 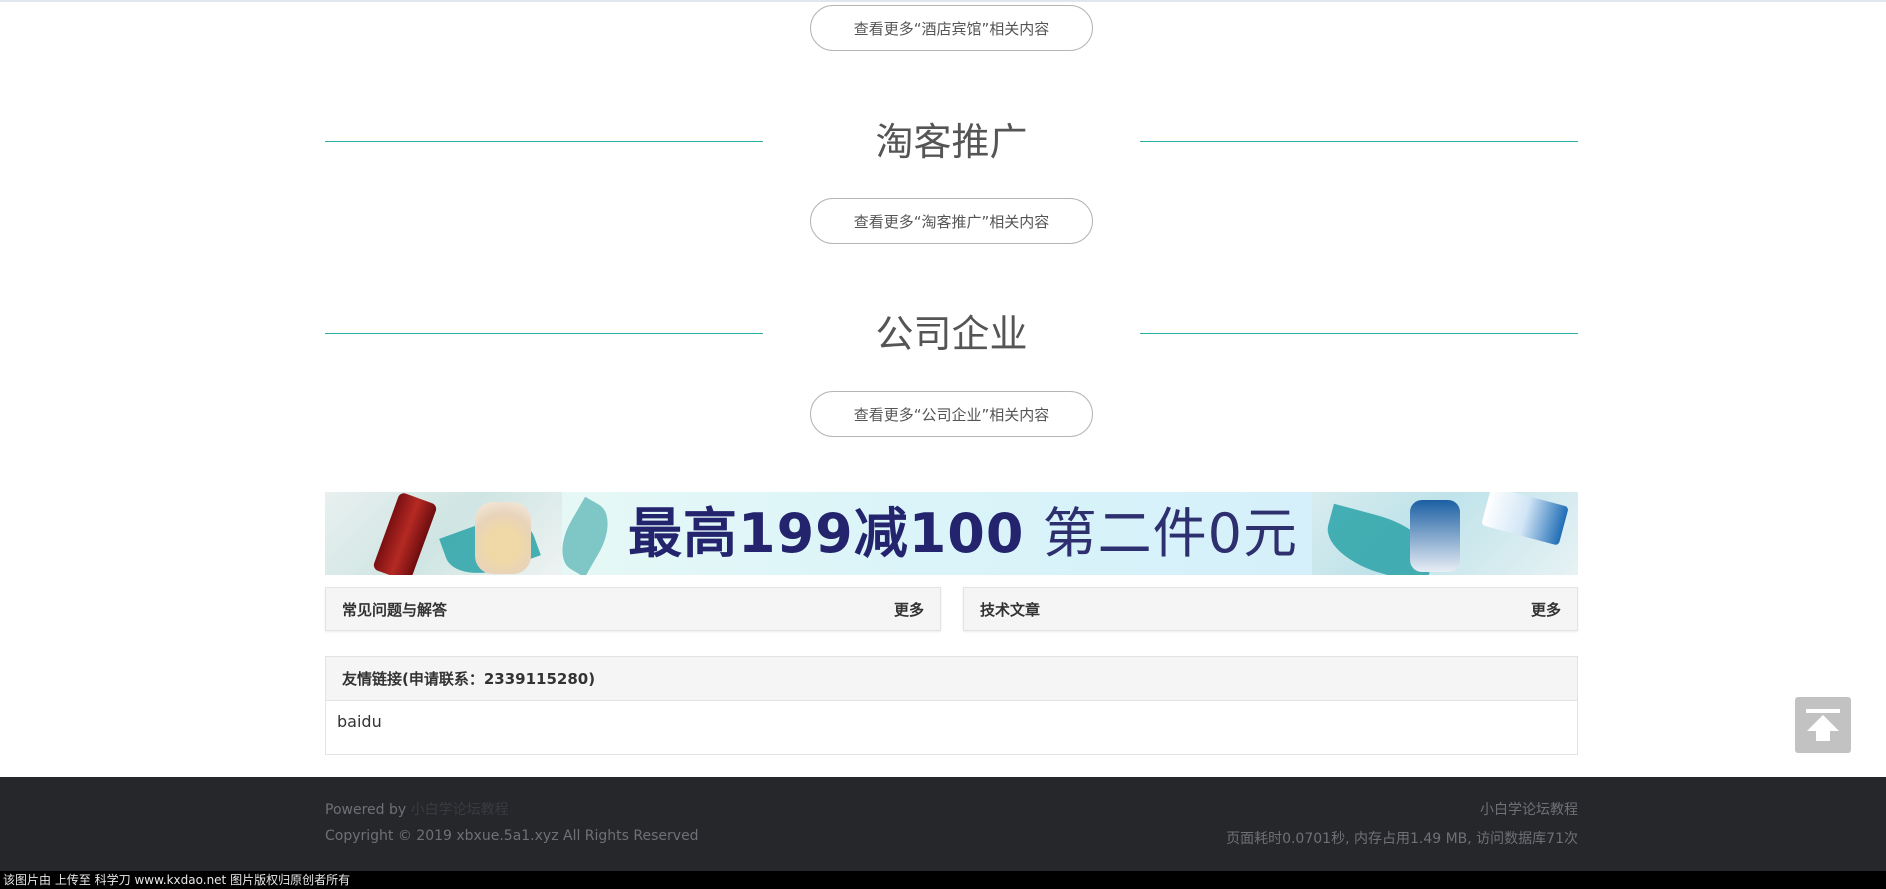 What do you see at coordinates (1402, 839) in the screenshot?
I see `footer-stats: 页面耗时0.0701秒, 内存占用1.49 MB, 访问数据库71次` at bounding box center [1402, 839].